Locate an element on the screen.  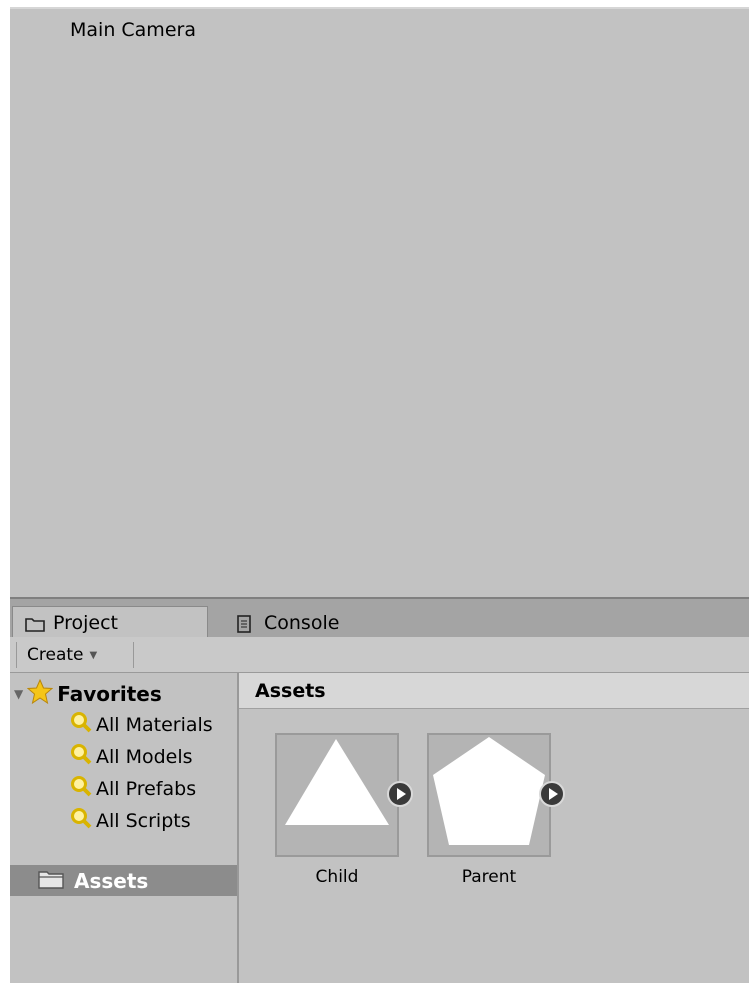
create-button-label: Create is located at coordinates (55, 655).